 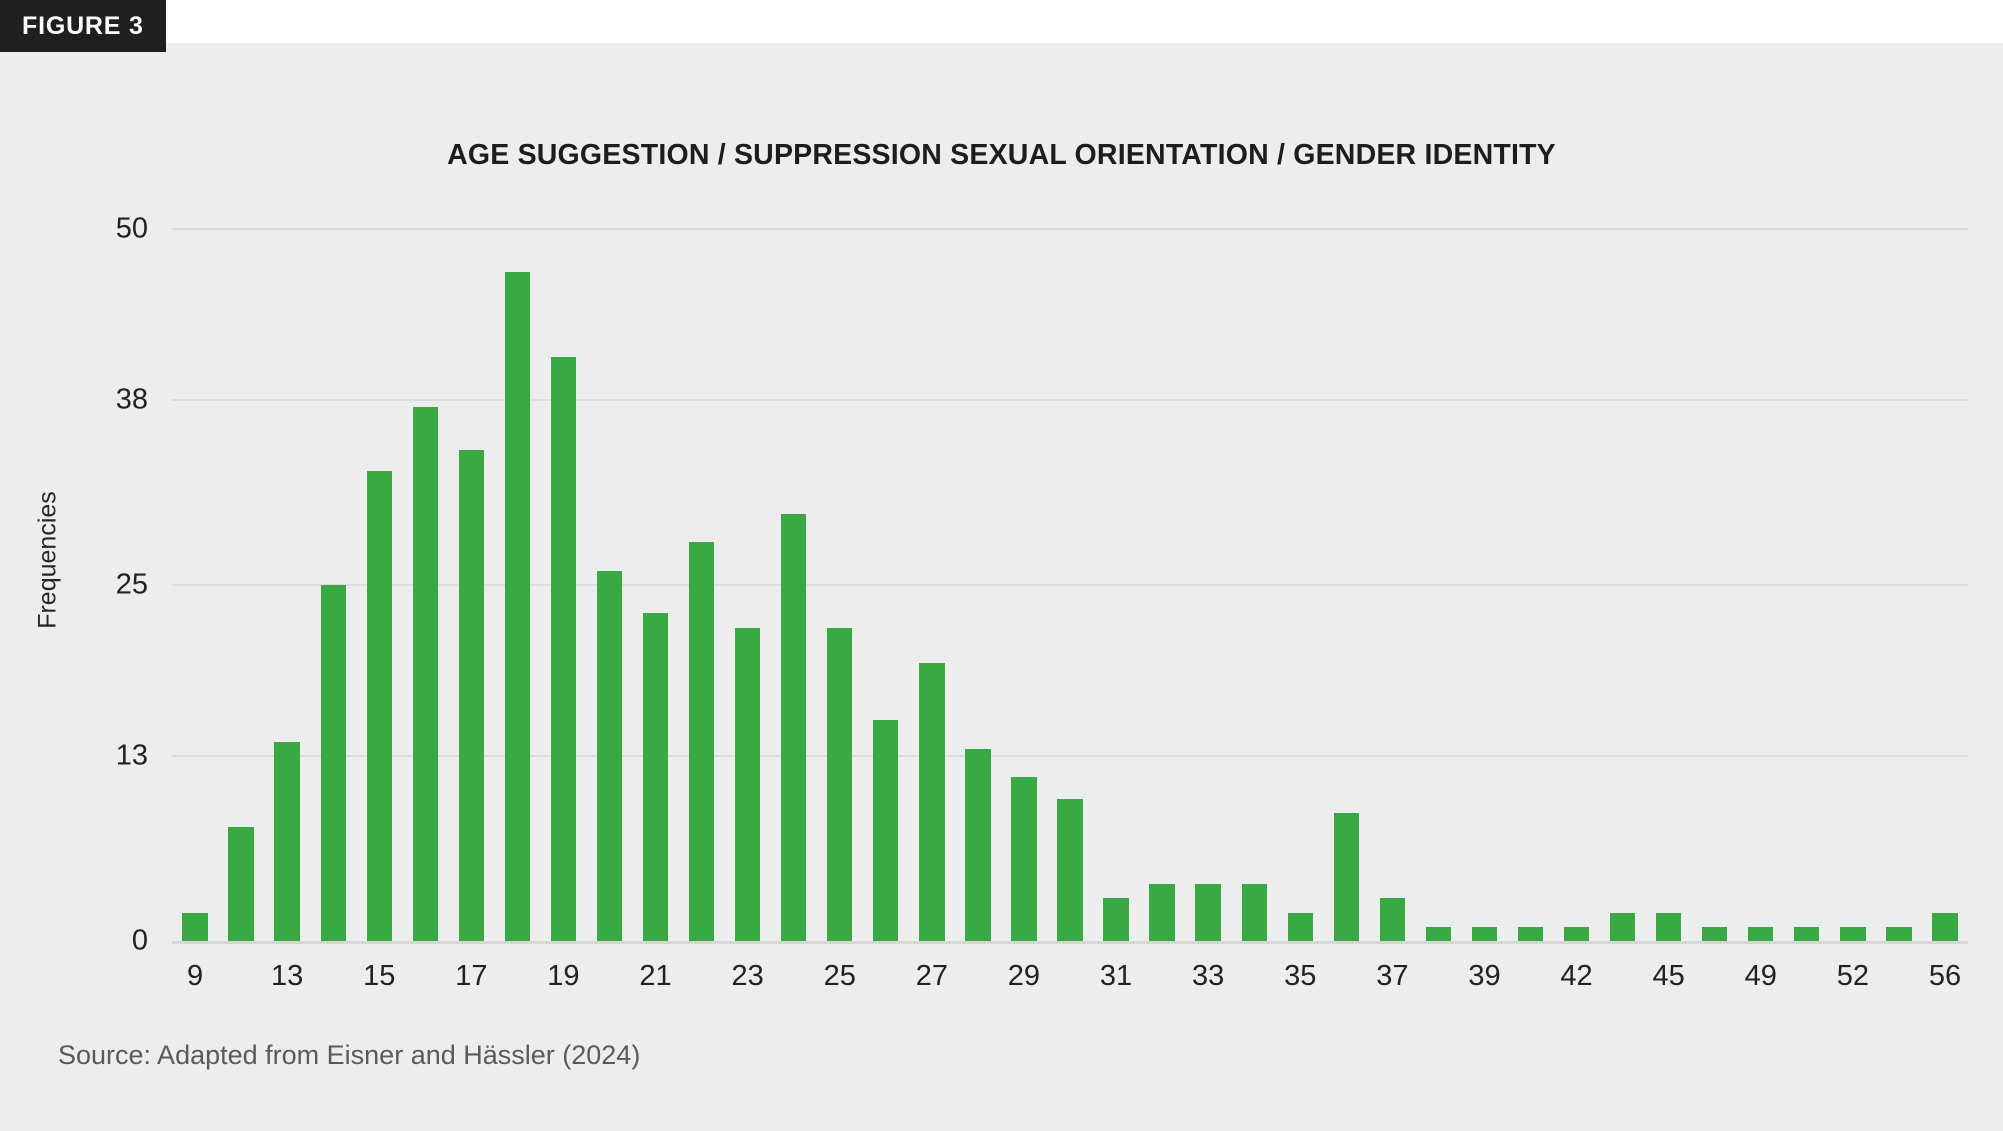 What do you see at coordinates (655, 976) in the screenshot?
I see `x-axis-tick-label: 21` at bounding box center [655, 976].